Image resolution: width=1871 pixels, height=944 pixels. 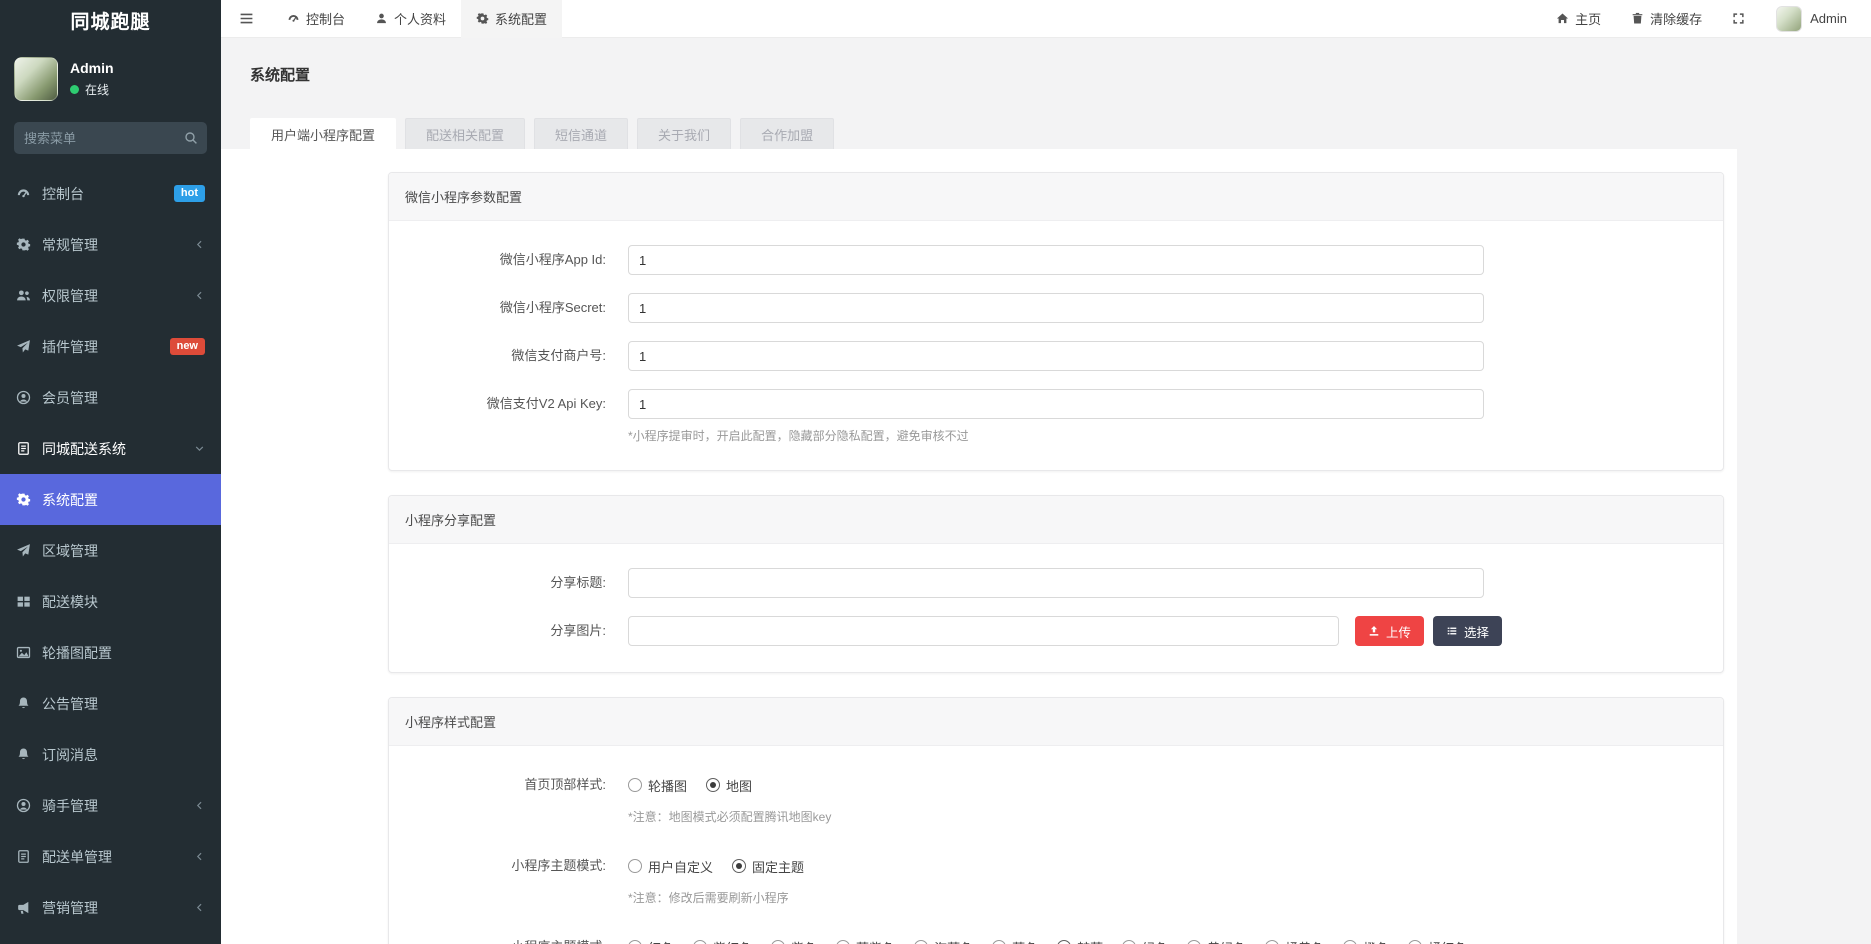 I want to click on navbar-left-item-2: 系统配置, so click(x=512, y=19).